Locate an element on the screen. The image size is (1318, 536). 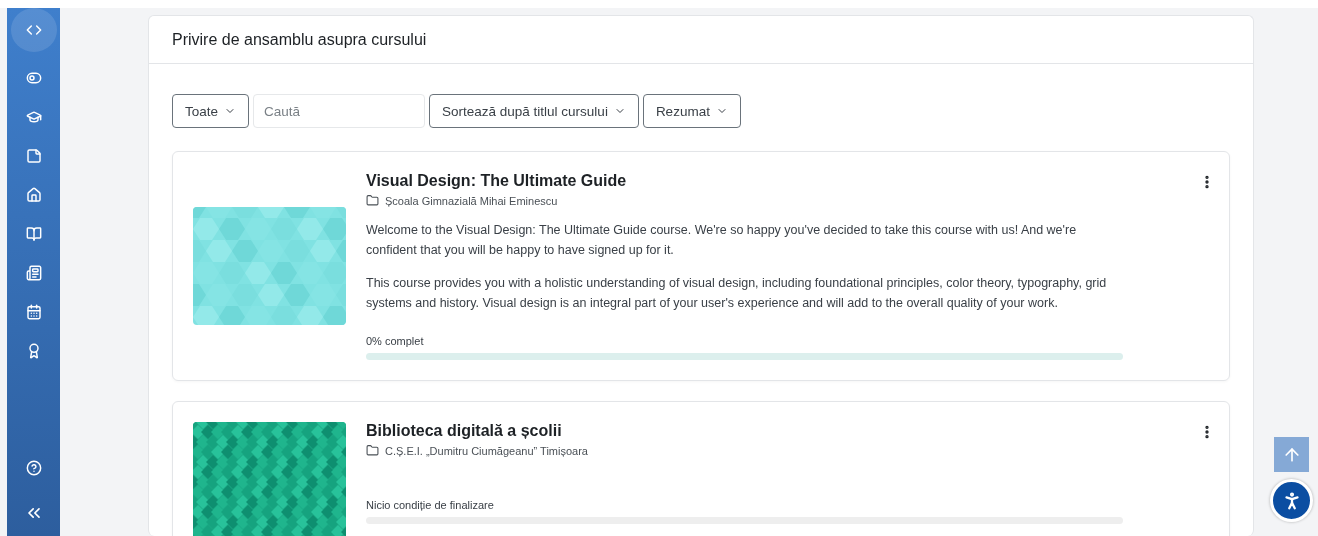
course-title: Biblioteca digitală a școlii is located at coordinates (744, 431).